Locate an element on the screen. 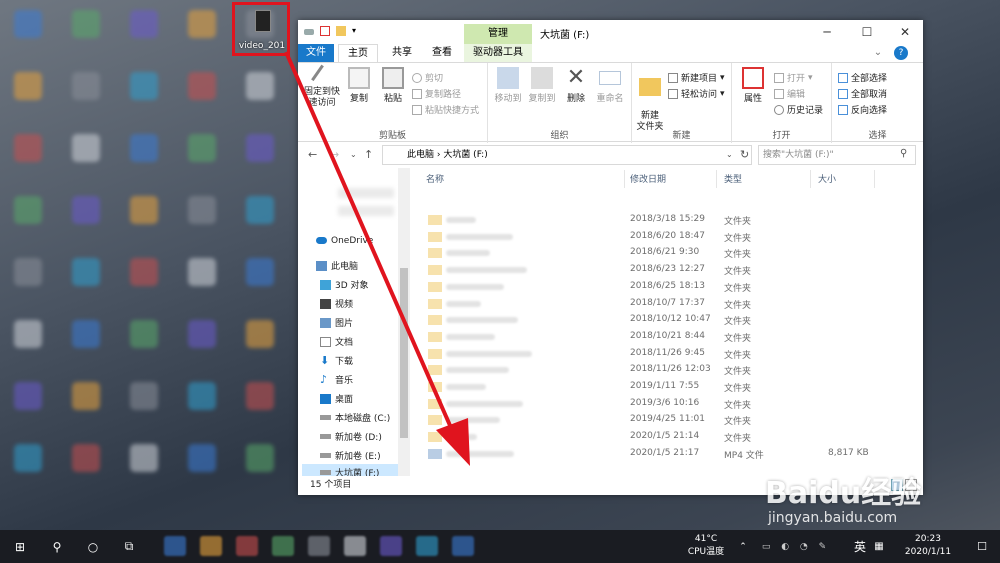 This screenshot has width=1000, height=563. cpu-temp-label: CPU温度 is located at coordinates (706, 552).